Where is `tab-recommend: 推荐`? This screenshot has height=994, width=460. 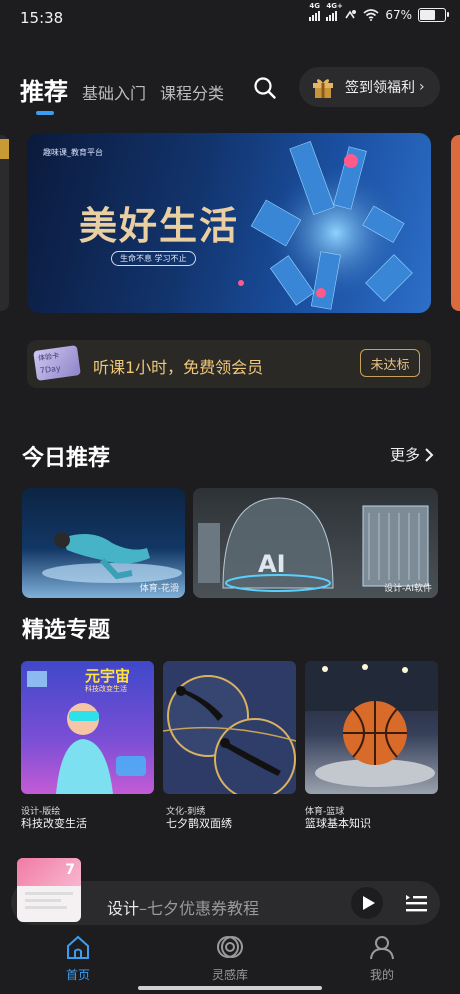 tab-recommend: 推荐 is located at coordinates (44, 93).